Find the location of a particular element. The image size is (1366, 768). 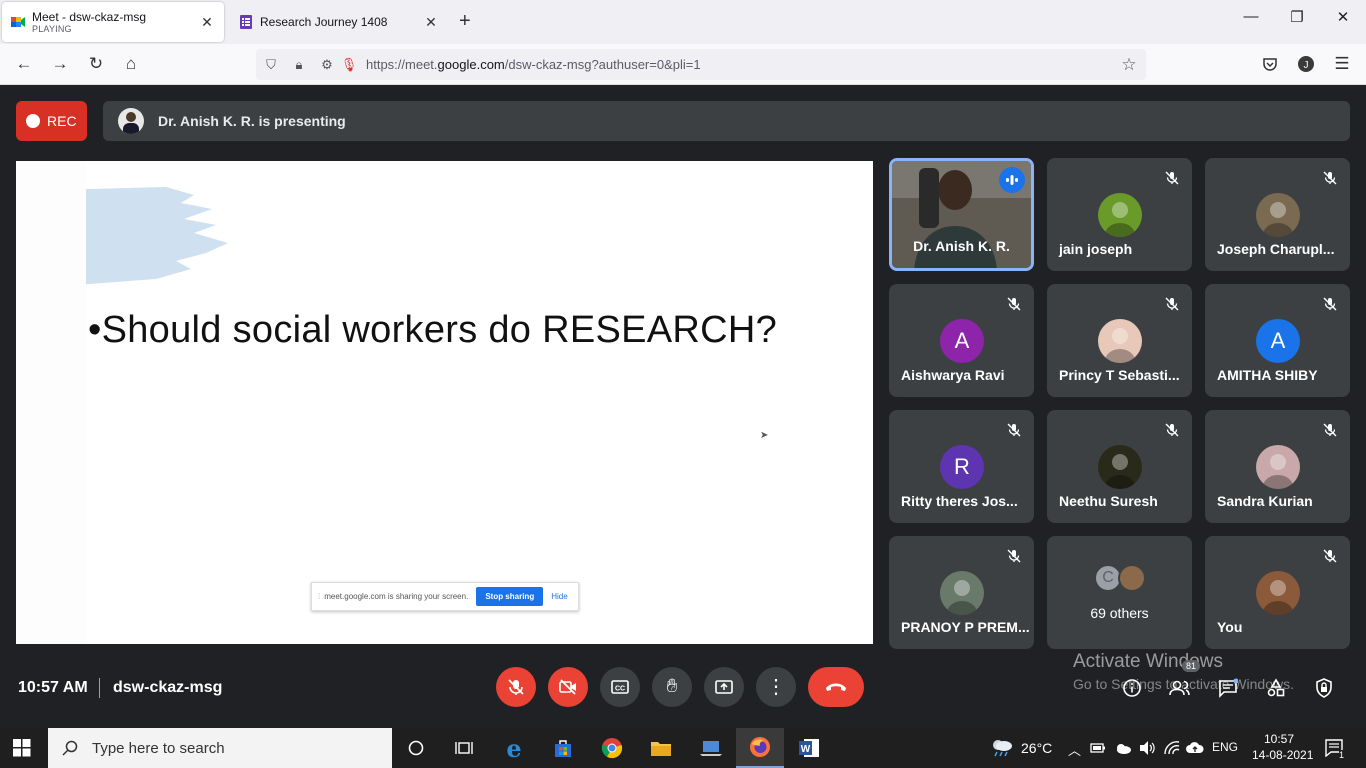

taskbar-search-box: Type here to search is located at coordinates (220, 748).